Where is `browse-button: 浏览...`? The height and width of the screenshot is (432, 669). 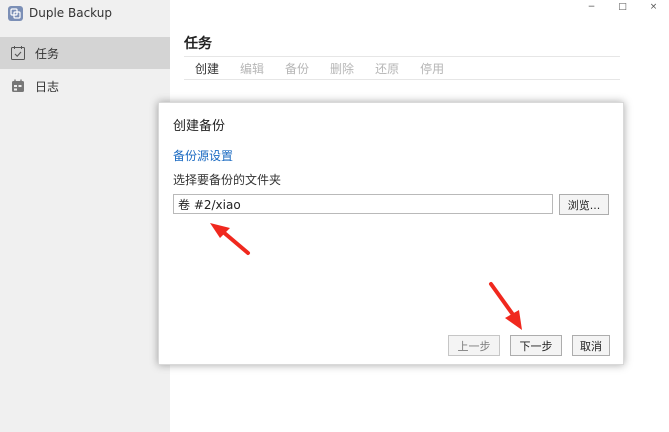
browse-button: 浏览... is located at coordinates (584, 204).